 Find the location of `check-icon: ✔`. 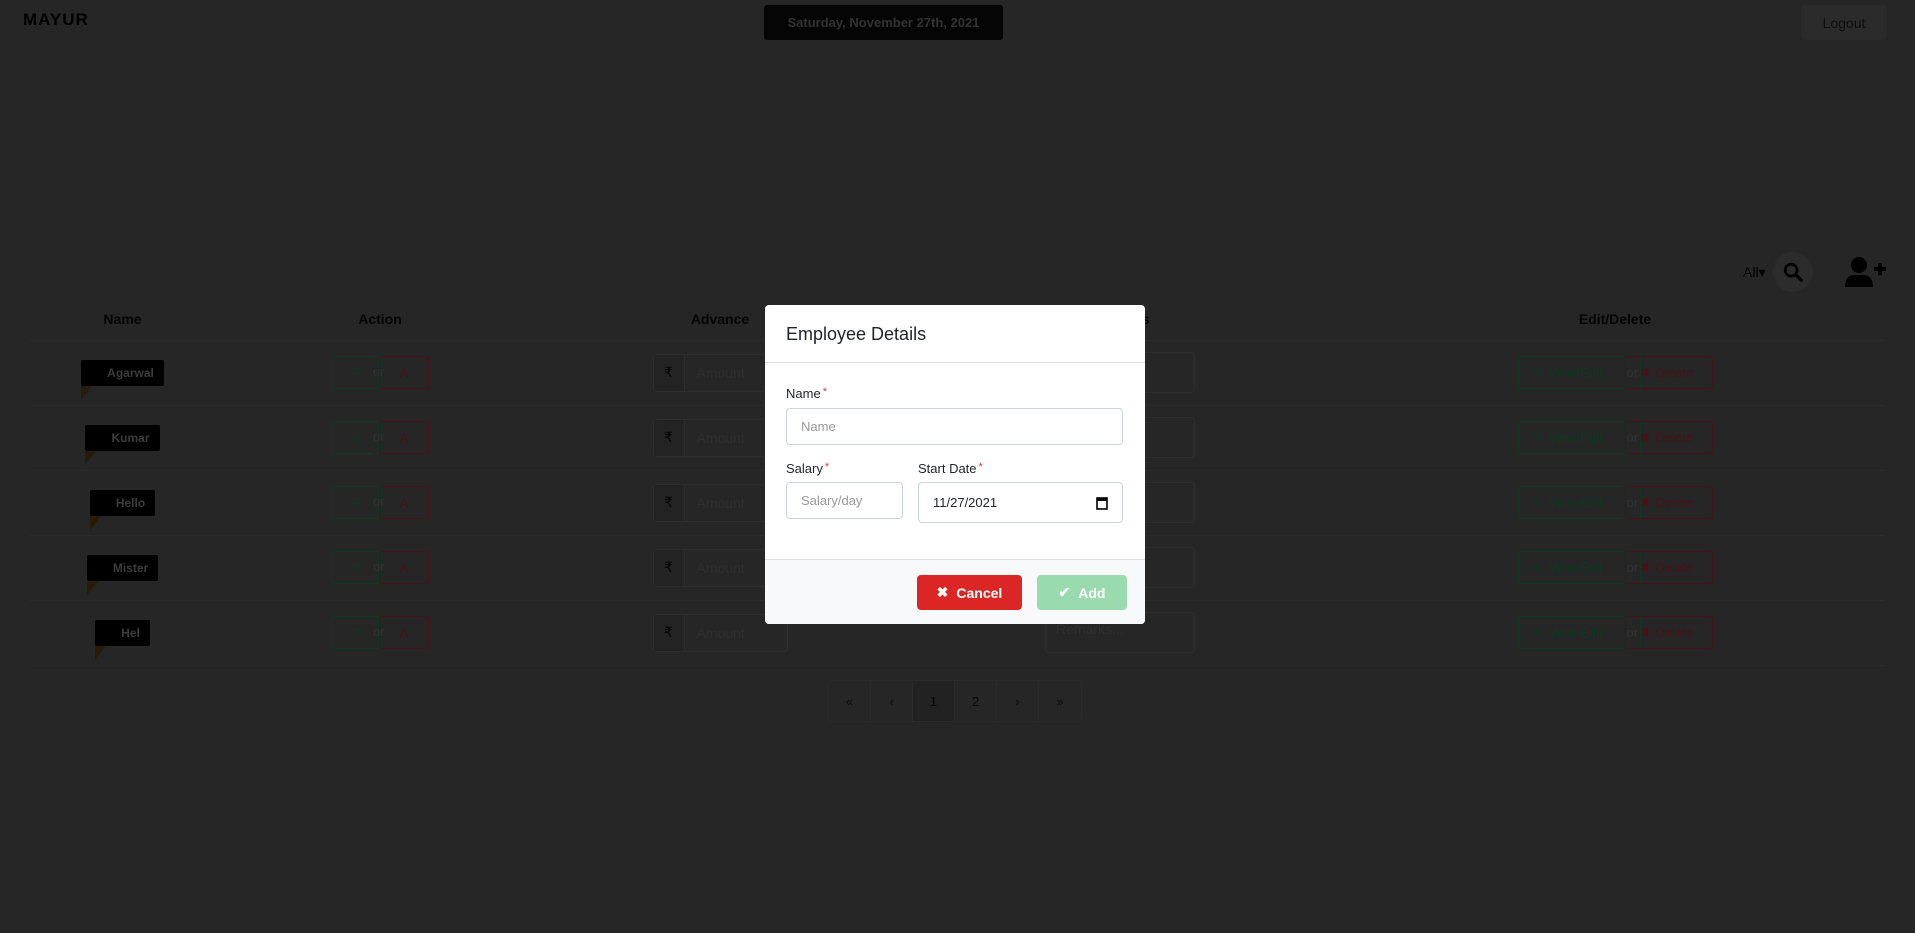

check-icon: ✔ is located at coordinates (1064, 592).